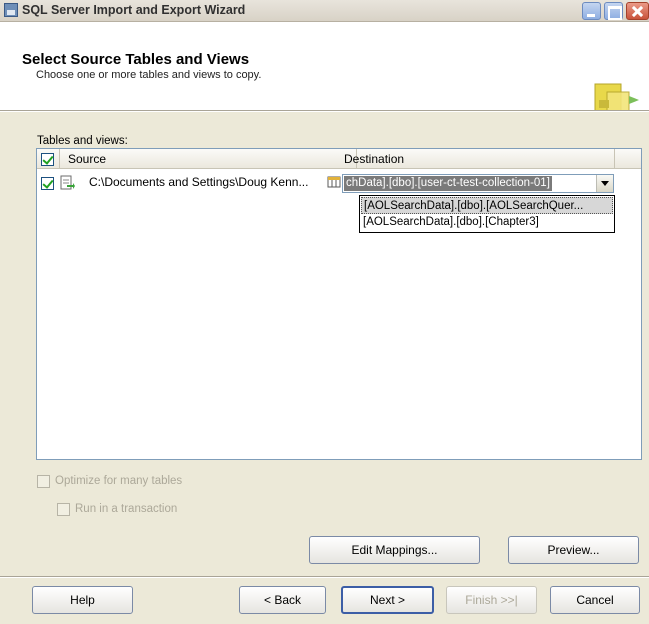  I want to click on select-all-checkbox, so click(47, 159).